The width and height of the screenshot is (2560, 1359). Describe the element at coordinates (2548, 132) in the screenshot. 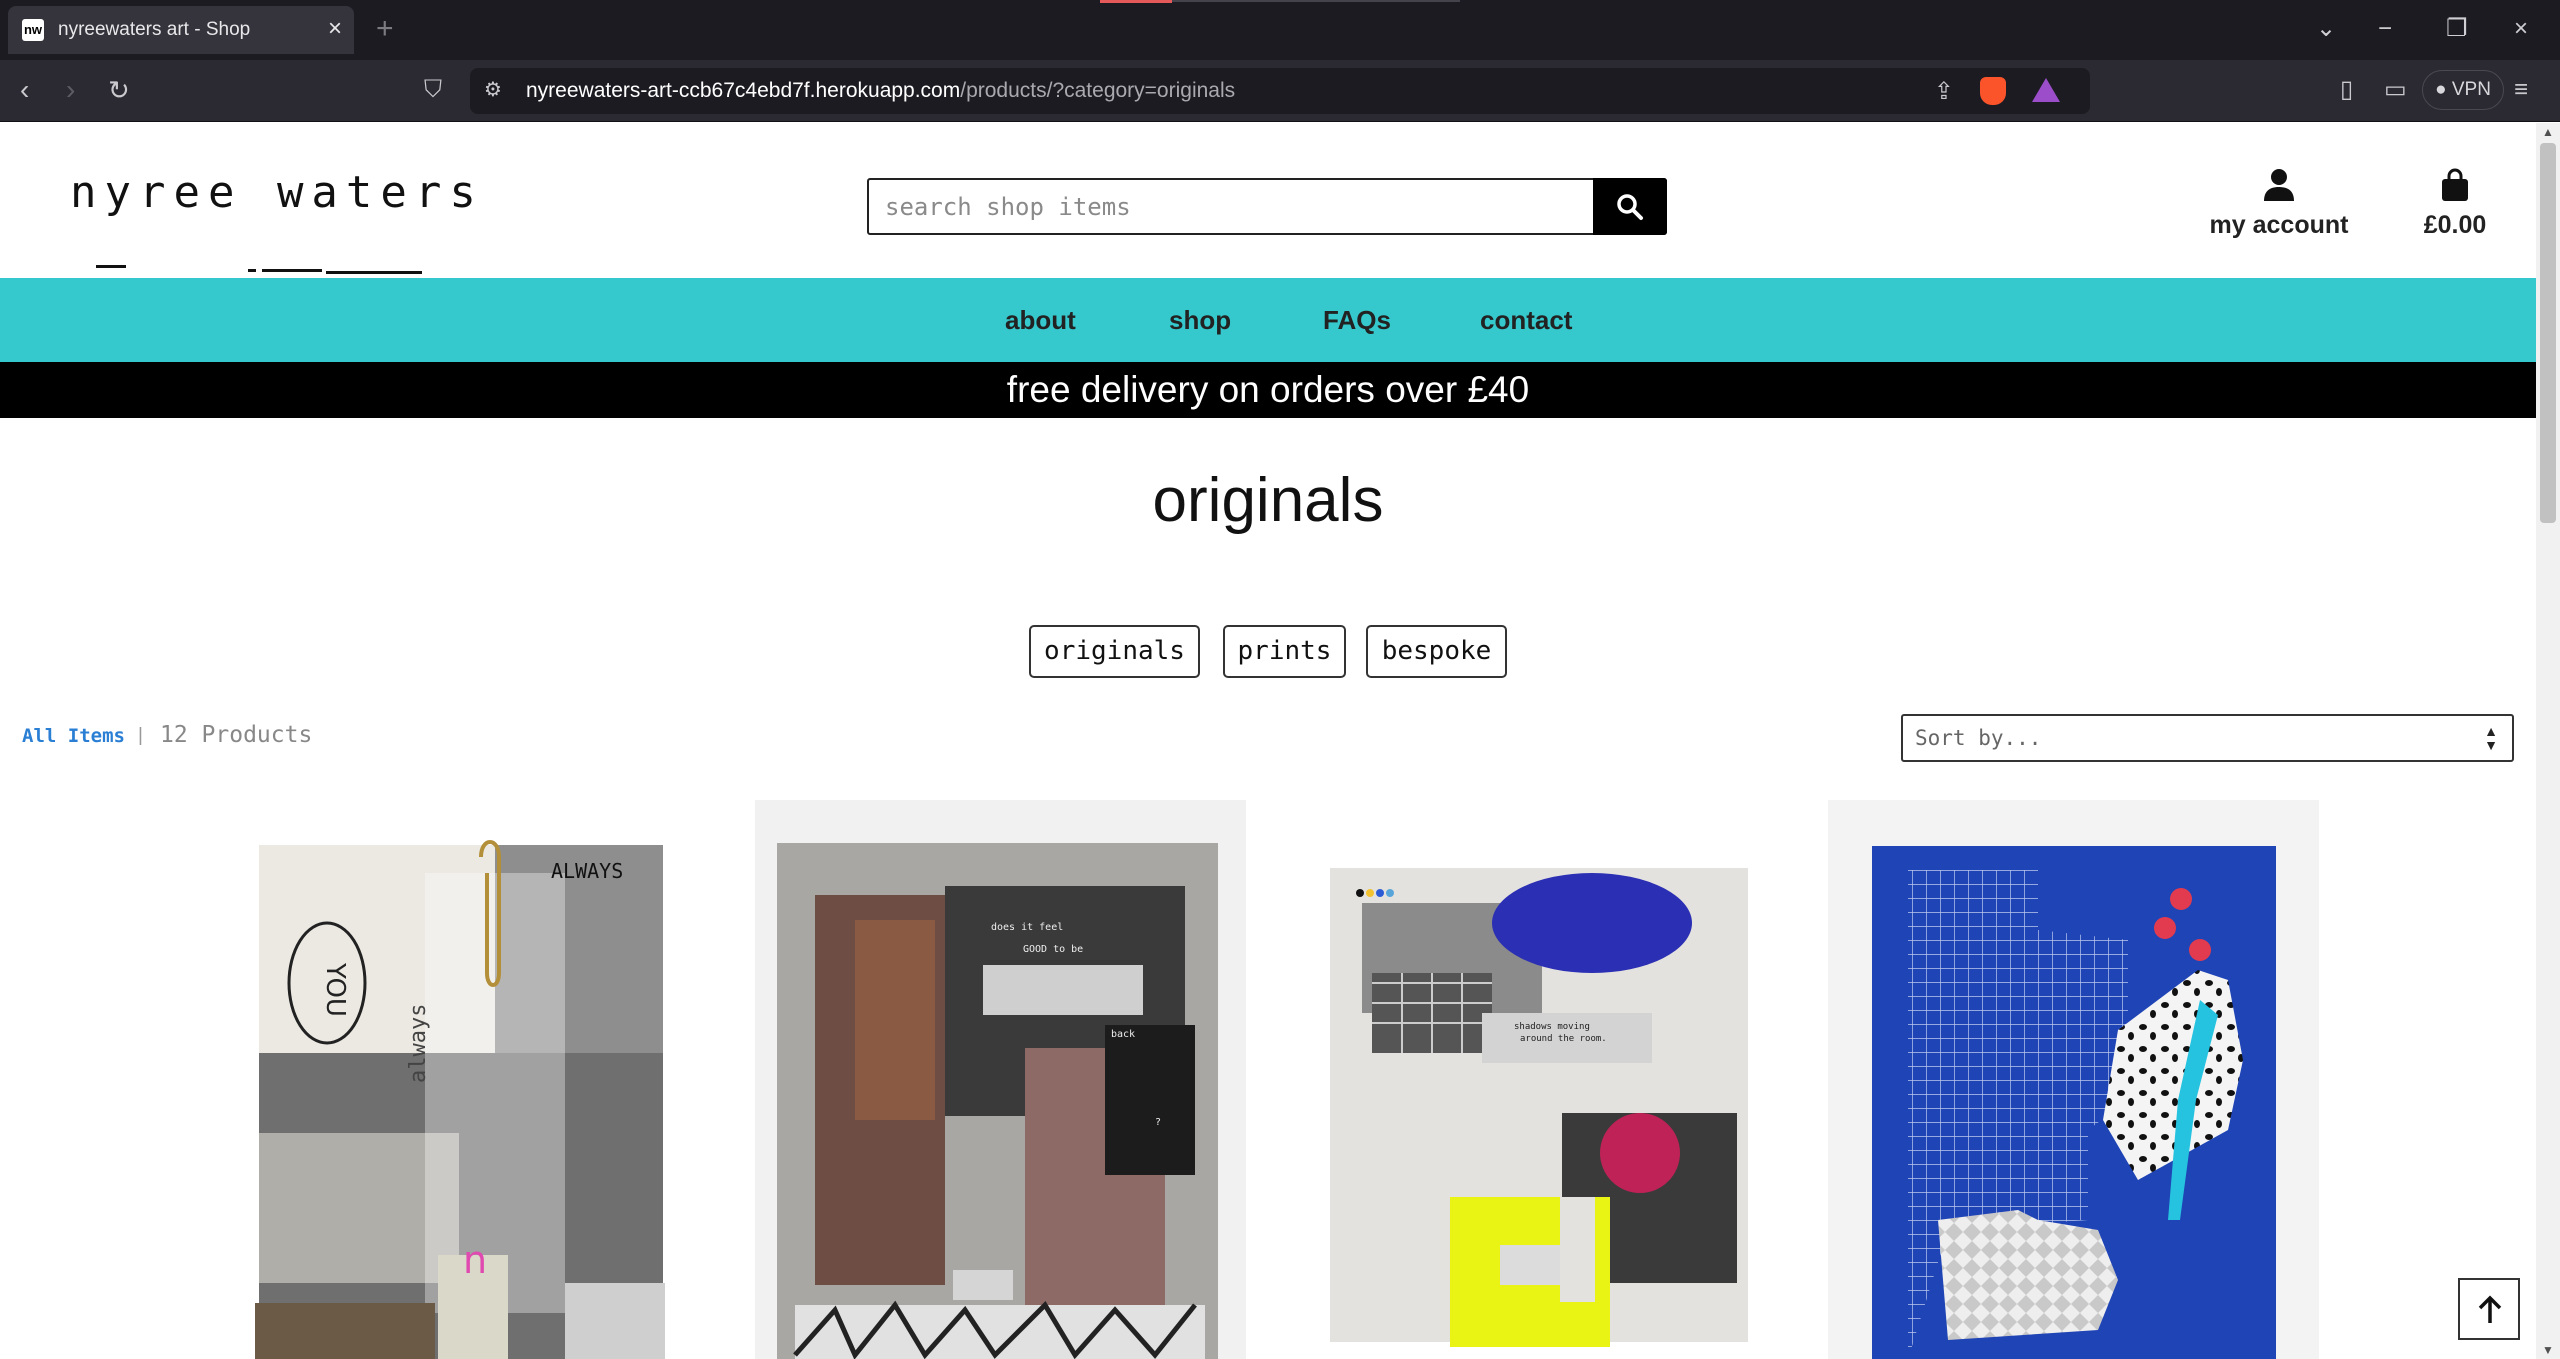

I see `scroll-up-icon: ▲` at that location.